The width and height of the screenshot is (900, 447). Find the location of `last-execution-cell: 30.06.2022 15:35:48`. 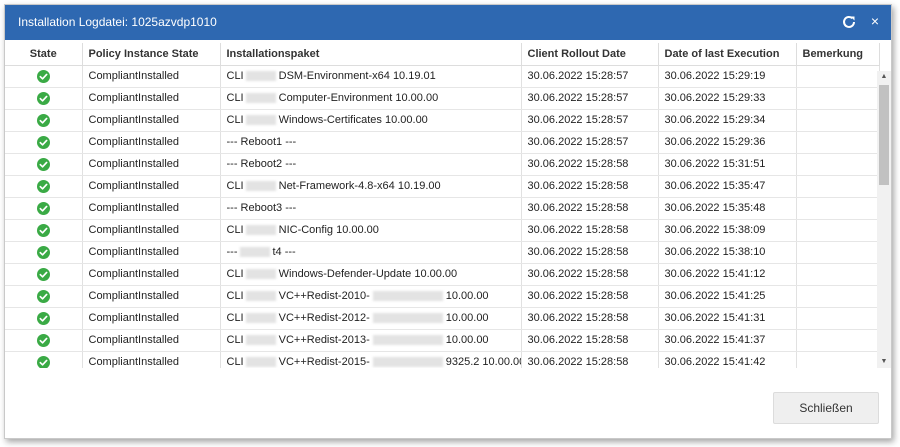

last-execution-cell: 30.06.2022 15:35:48 is located at coordinates (727, 208).